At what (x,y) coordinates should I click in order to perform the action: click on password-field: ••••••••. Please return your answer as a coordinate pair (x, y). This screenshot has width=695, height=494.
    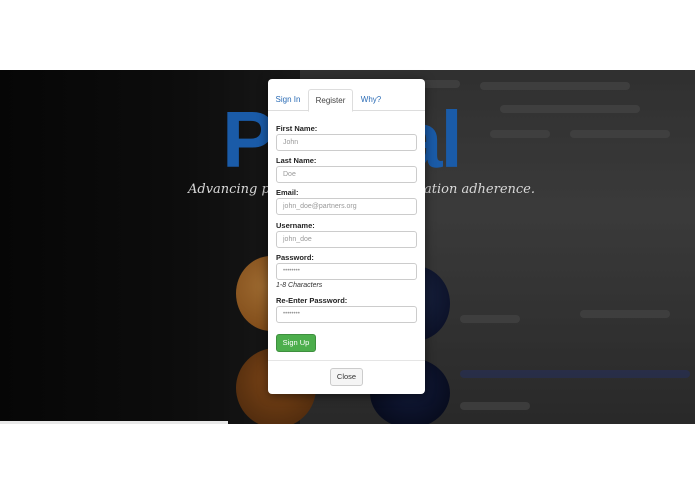
    Looking at the image, I should click on (346, 271).